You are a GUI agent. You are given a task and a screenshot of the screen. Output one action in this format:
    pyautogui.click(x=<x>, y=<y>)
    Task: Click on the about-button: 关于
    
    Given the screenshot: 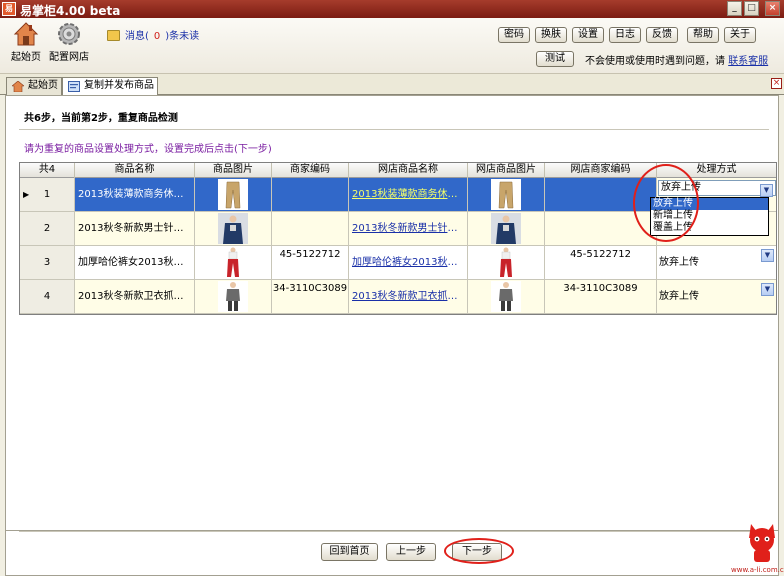 What is the action you would take?
    pyautogui.click(x=740, y=35)
    